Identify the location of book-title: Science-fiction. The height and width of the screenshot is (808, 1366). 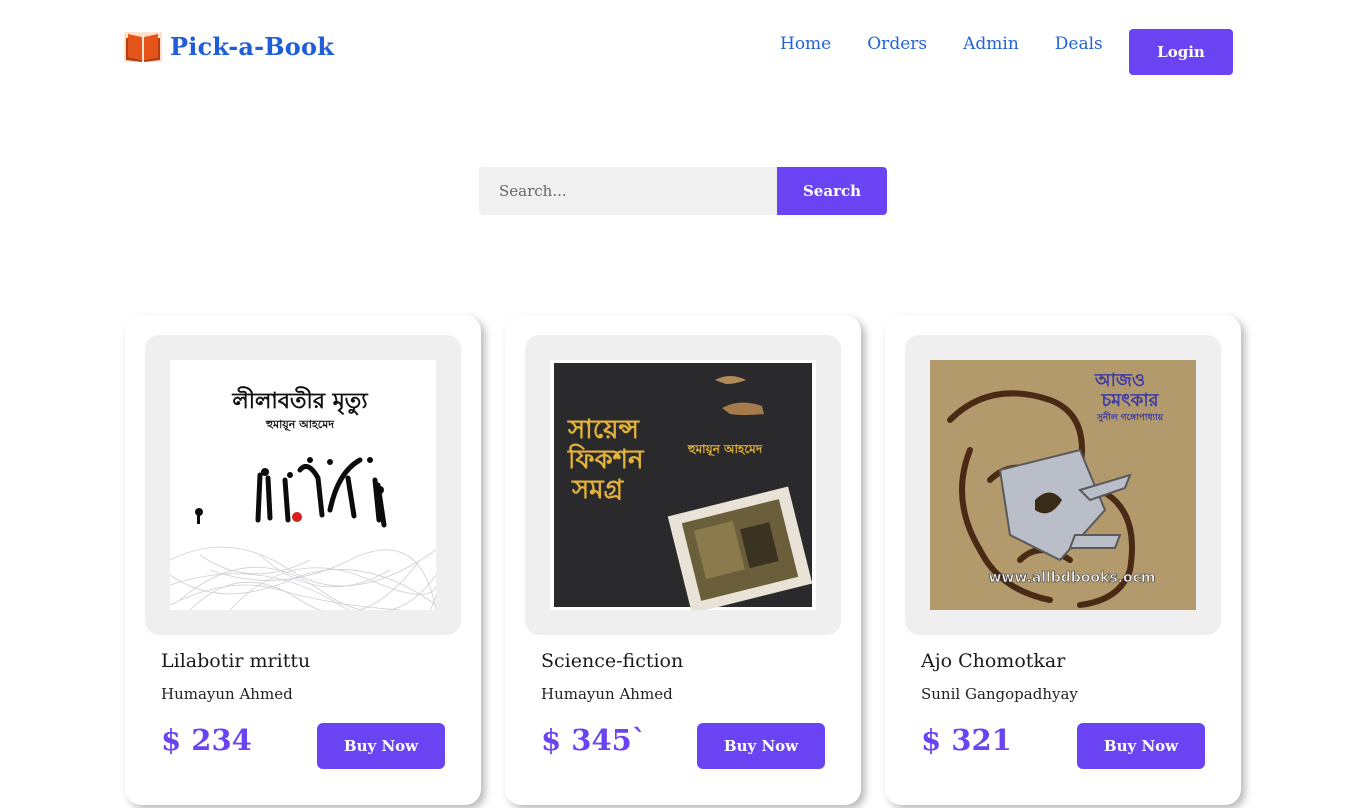
(612, 661).